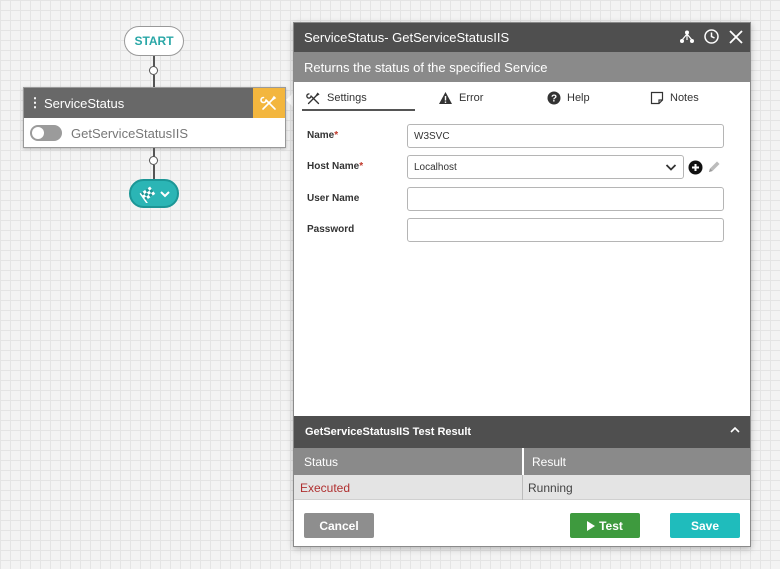  I want to click on tab-settings: Settings, so click(336, 98).